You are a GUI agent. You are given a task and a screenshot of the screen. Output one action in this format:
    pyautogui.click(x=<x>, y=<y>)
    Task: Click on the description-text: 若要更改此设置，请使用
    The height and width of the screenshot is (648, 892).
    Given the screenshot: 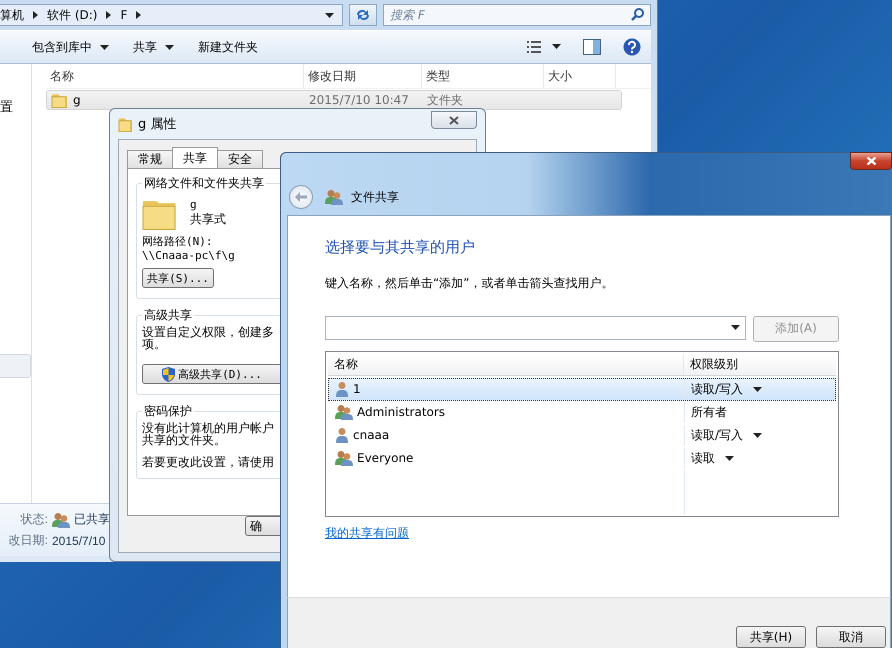 What is the action you would take?
    pyautogui.click(x=208, y=462)
    